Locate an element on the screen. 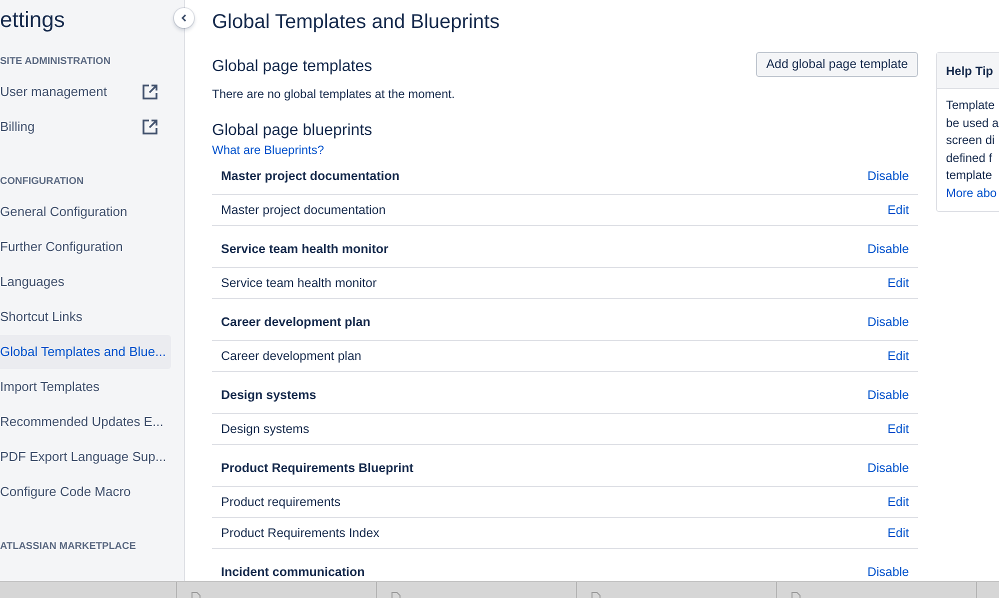 The width and height of the screenshot is (999, 598). sidebar-item: Shortcut Links is located at coordinates (85, 317).